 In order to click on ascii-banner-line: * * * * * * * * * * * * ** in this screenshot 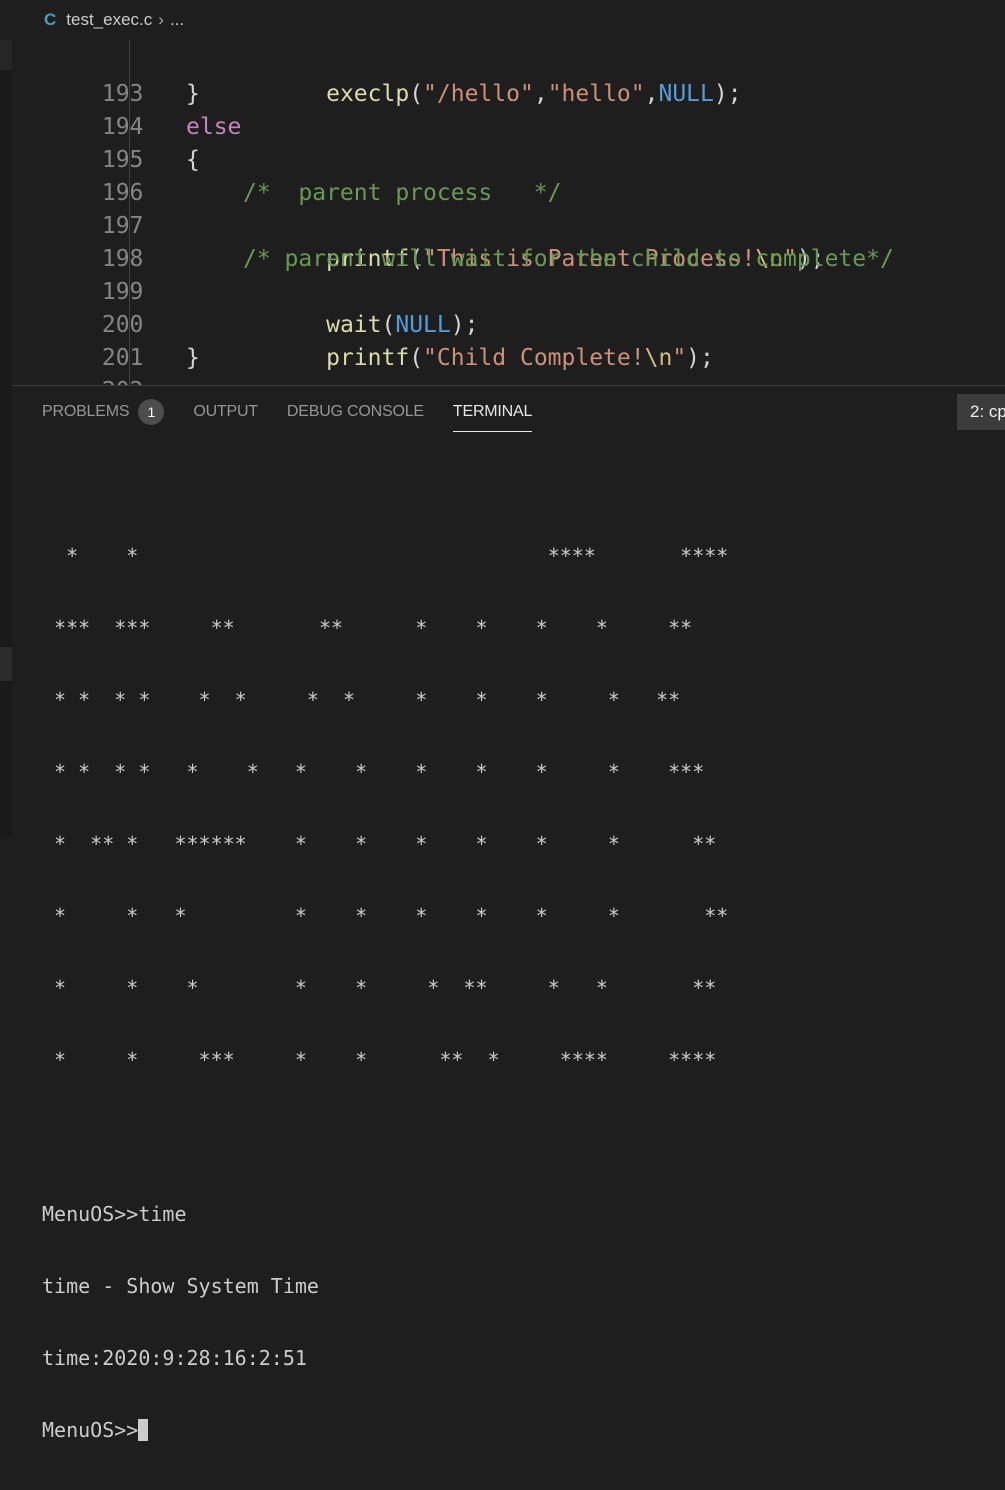, I will do `click(361, 700)`.